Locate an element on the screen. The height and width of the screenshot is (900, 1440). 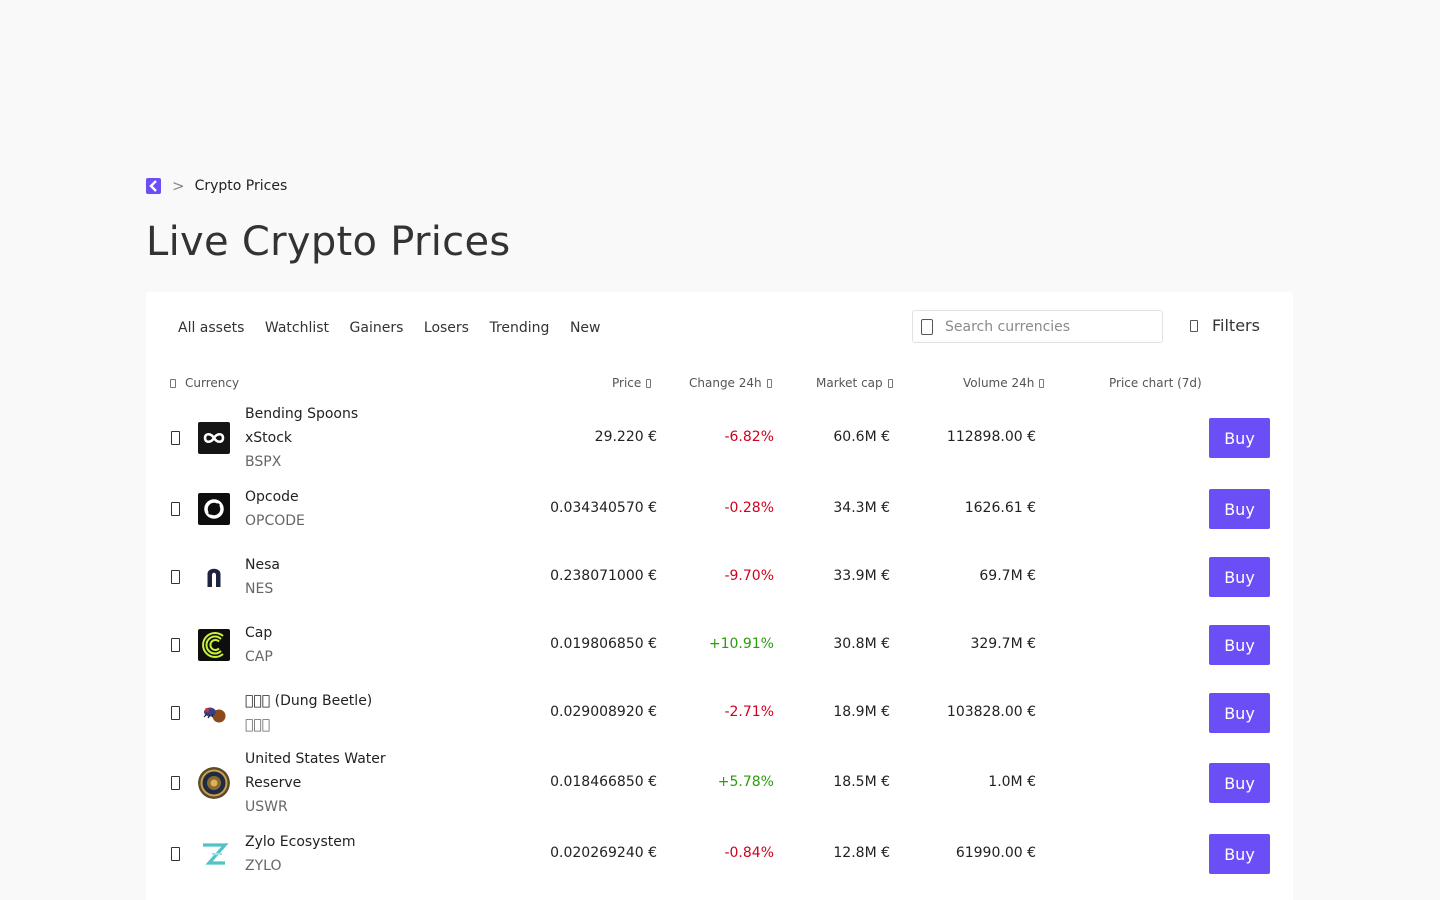
star-icon is located at coordinates (173, 383).